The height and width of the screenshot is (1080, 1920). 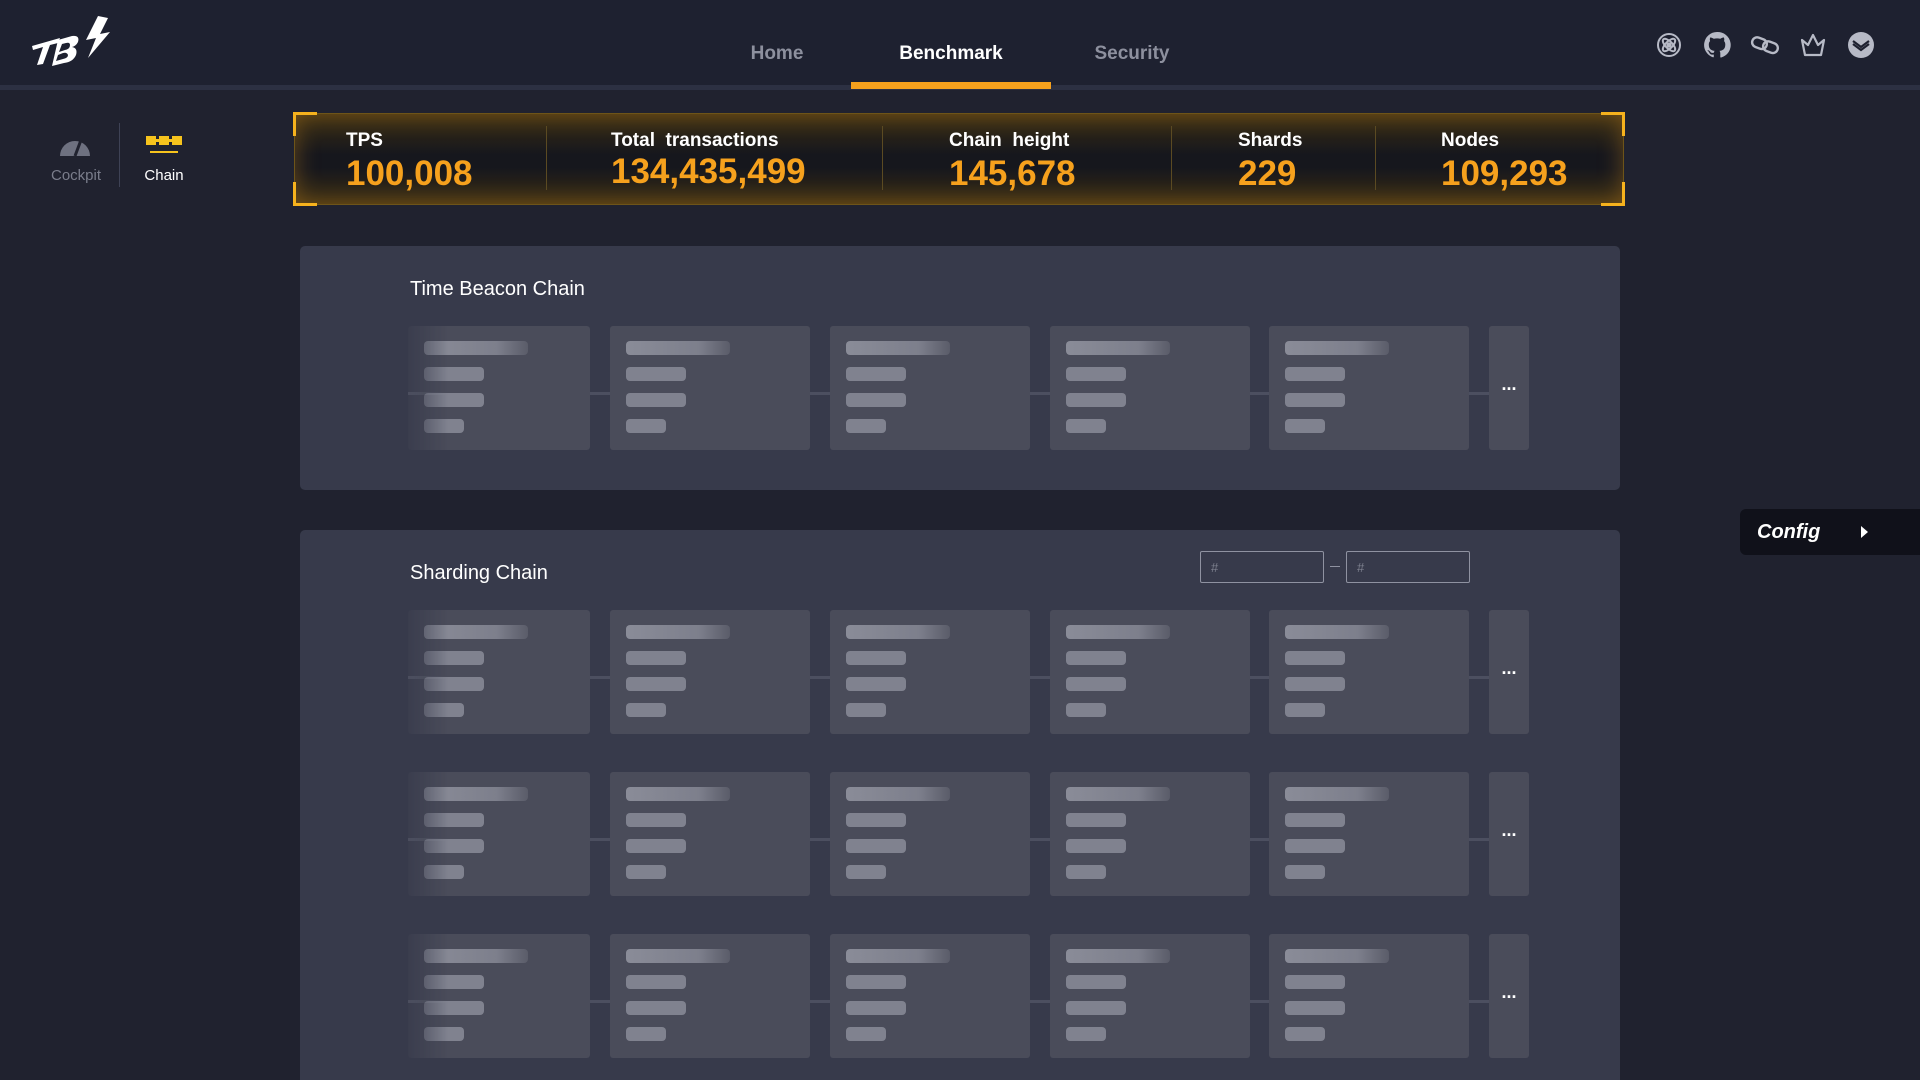 What do you see at coordinates (164, 156) in the screenshot?
I see `sidebar-item-chain: Chain` at bounding box center [164, 156].